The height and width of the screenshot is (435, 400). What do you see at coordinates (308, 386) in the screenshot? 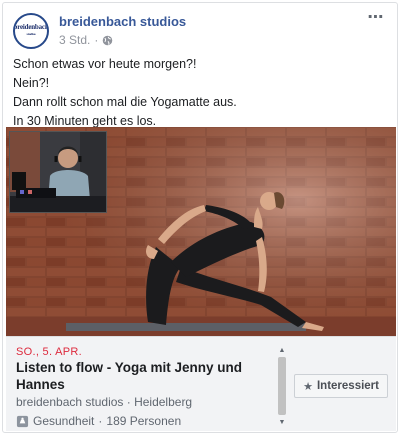
I see `star-icon: ★` at bounding box center [308, 386].